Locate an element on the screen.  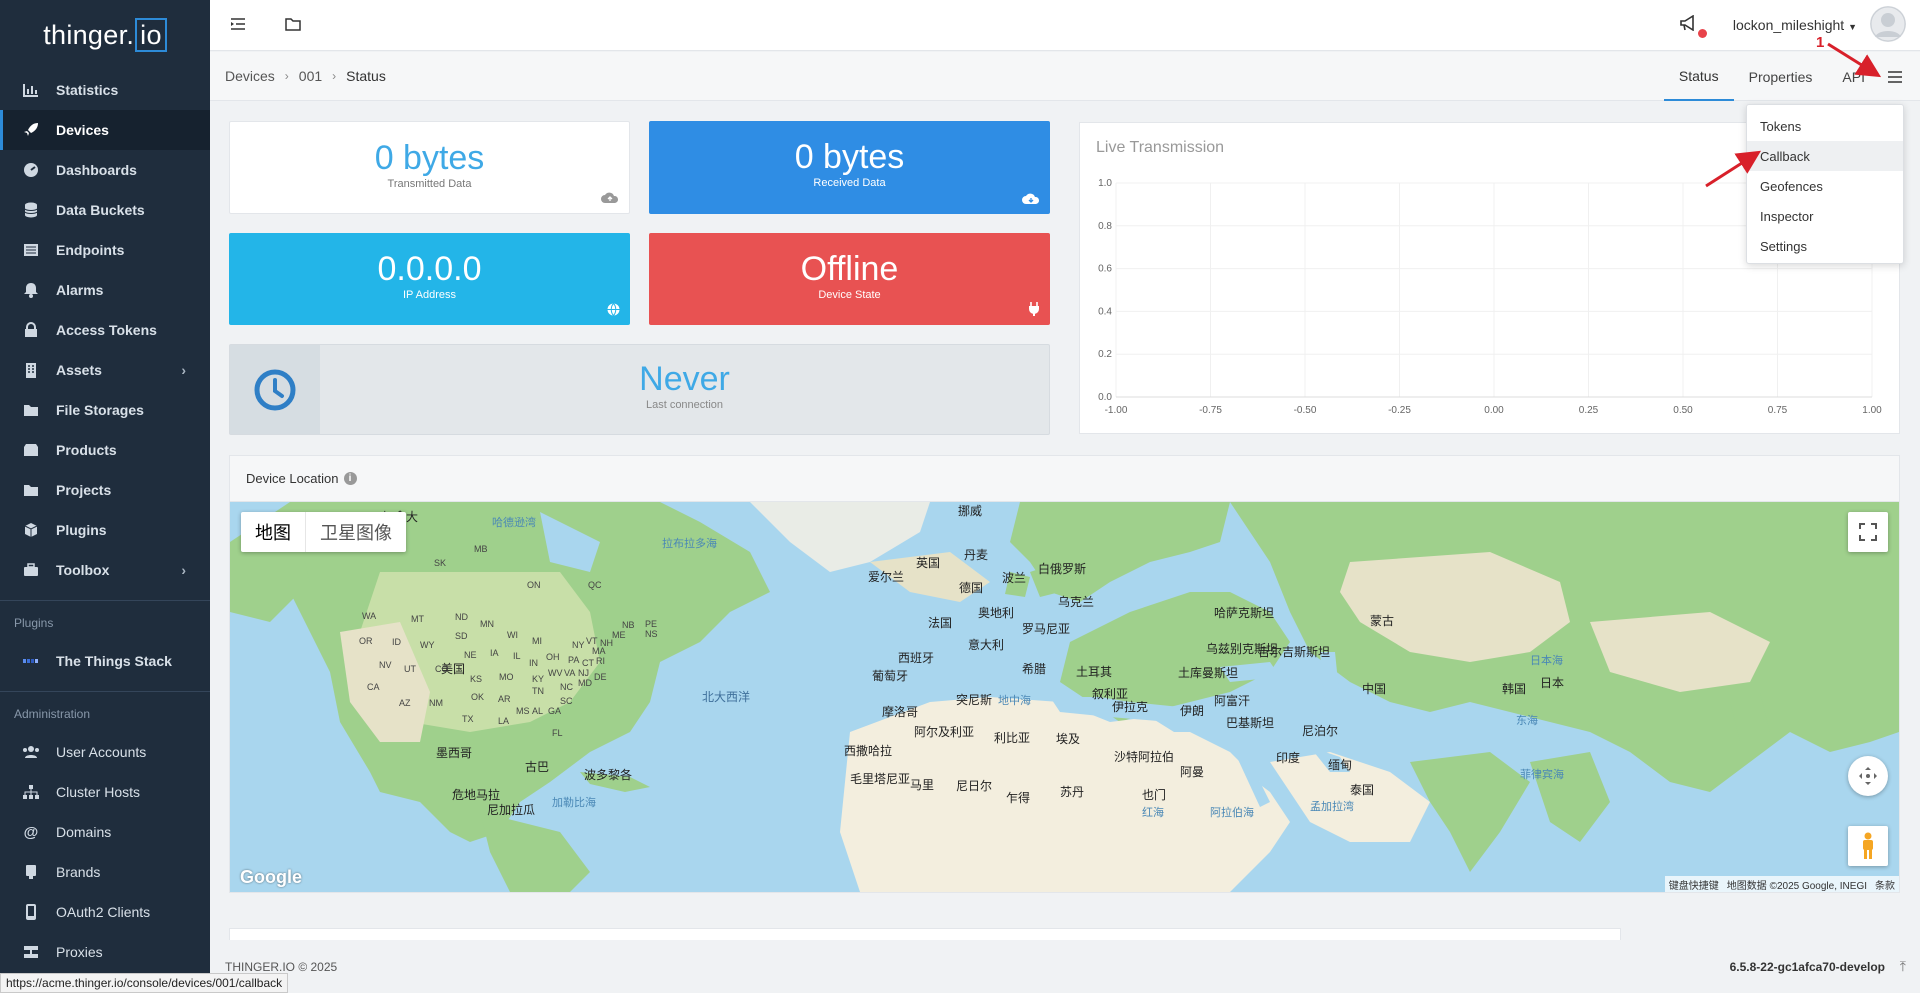
sidebar-item-brands: Brands is located at coordinates (105, 872).